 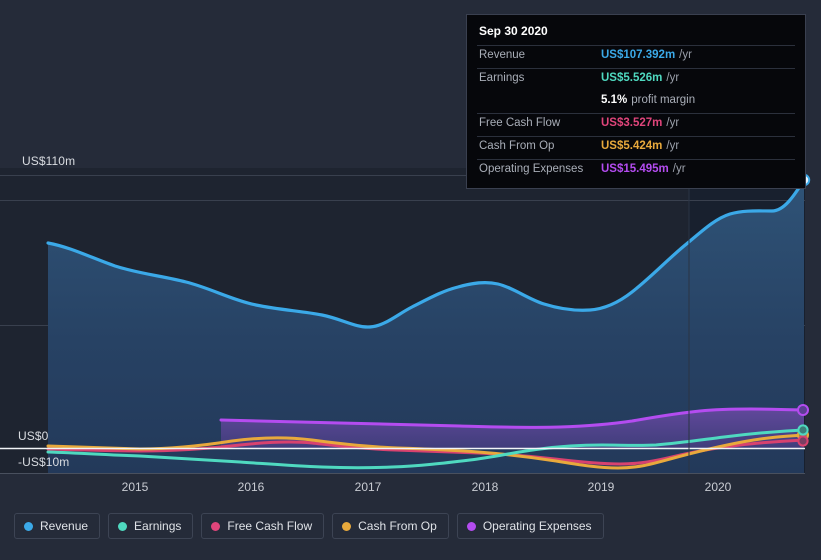 I want to click on earnings-endpoint-marker, so click(x=803, y=430).